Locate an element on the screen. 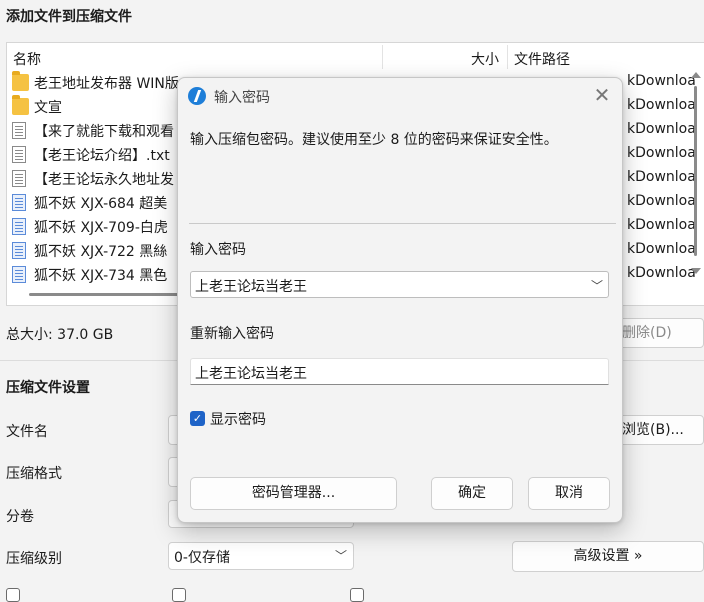 This screenshot has width=704, height=602. split-label: 分卷 is located at coordinates (20, 517).